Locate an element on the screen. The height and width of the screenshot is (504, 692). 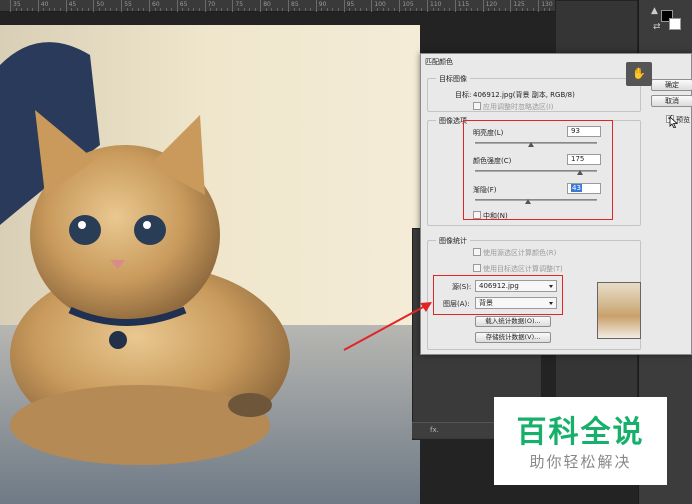
neutralize-checkbox is located at coordinates (477, 215).